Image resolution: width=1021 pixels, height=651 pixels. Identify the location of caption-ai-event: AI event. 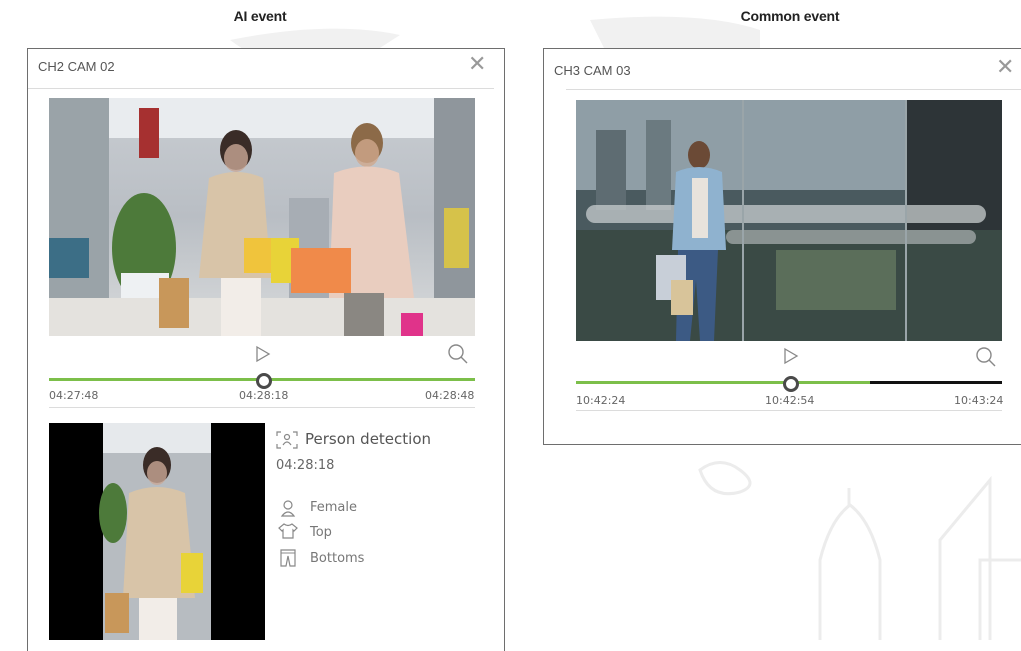
(260, 16).